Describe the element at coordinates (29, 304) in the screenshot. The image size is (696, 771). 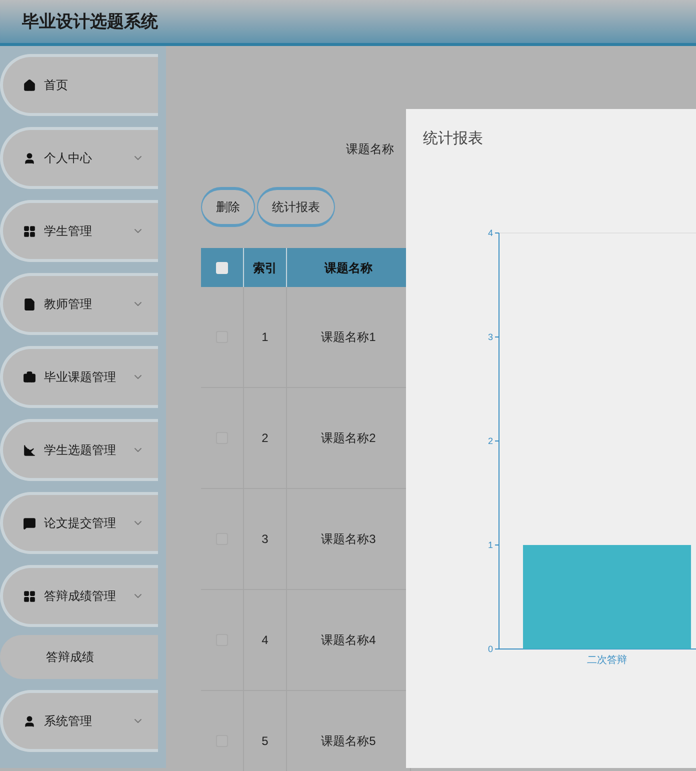
I see `document-icon` at that location.